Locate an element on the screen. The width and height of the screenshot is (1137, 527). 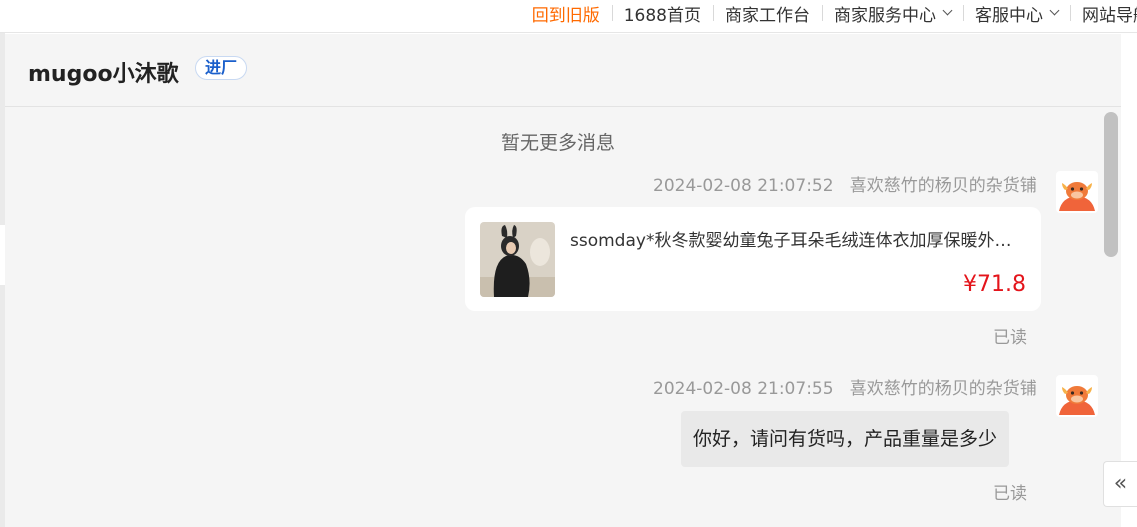
no-more-messages: 暂无更多消息 is located at coordinates (558, 143).